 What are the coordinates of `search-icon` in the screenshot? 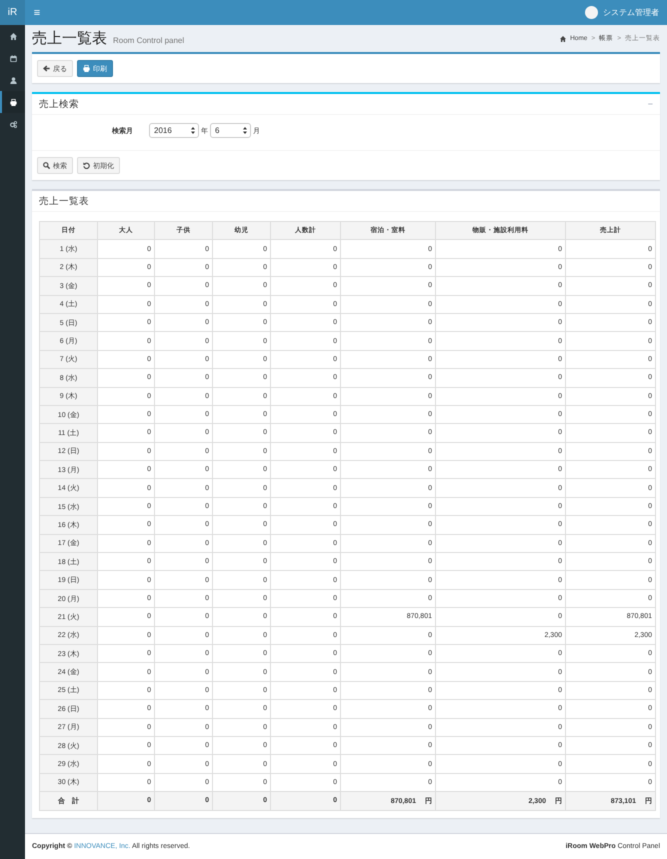 It's located at (46, 165).